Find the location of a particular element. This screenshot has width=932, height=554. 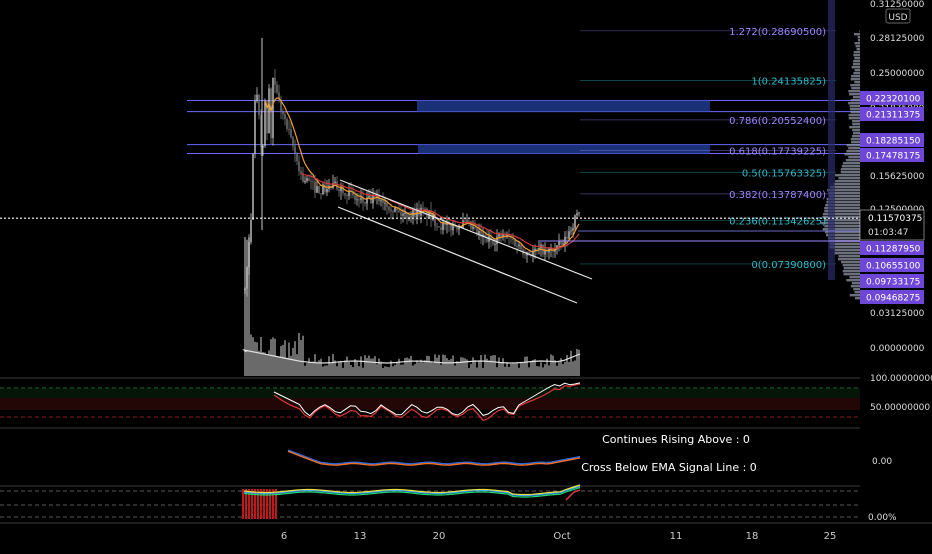

time-tick-label: 25 is located at coordinates (830, 536).